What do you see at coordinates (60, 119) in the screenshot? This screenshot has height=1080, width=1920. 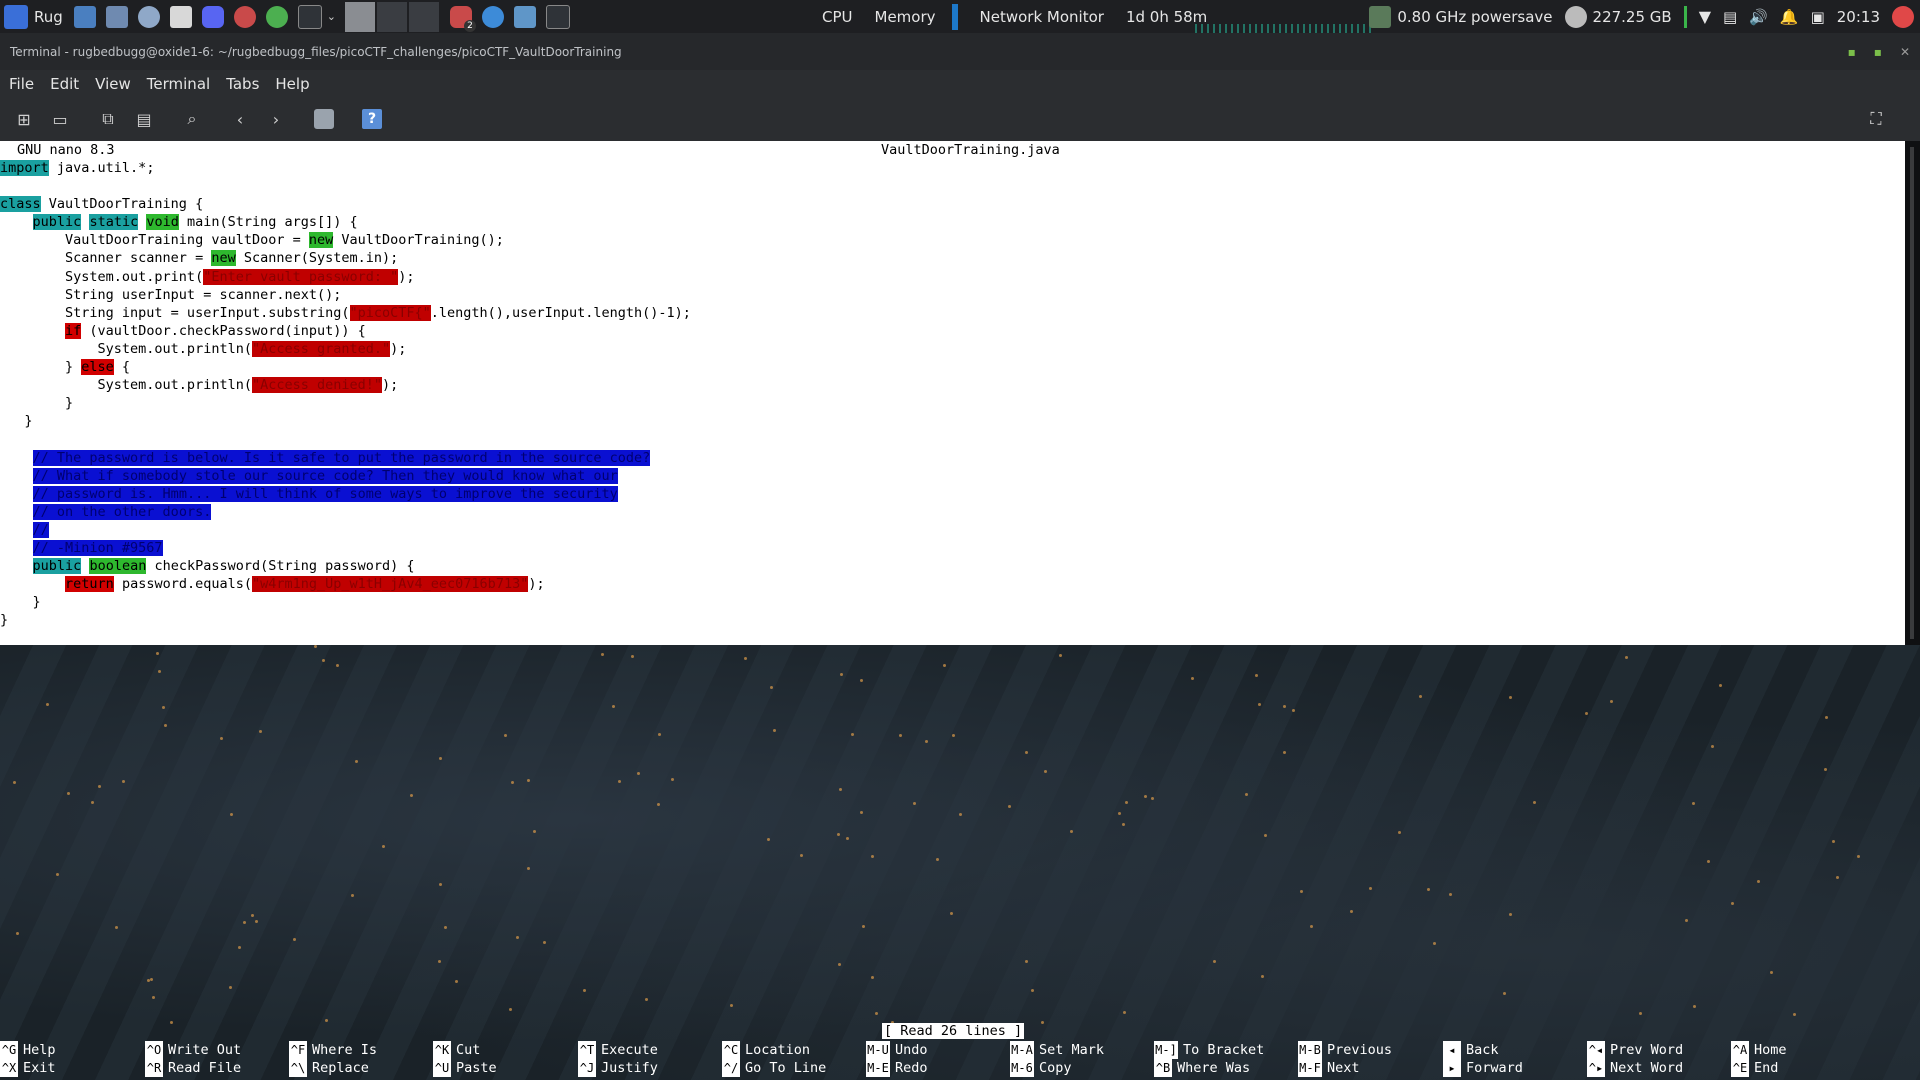 I see `new-window-icon: ▭` at bounding box center [60, 119].